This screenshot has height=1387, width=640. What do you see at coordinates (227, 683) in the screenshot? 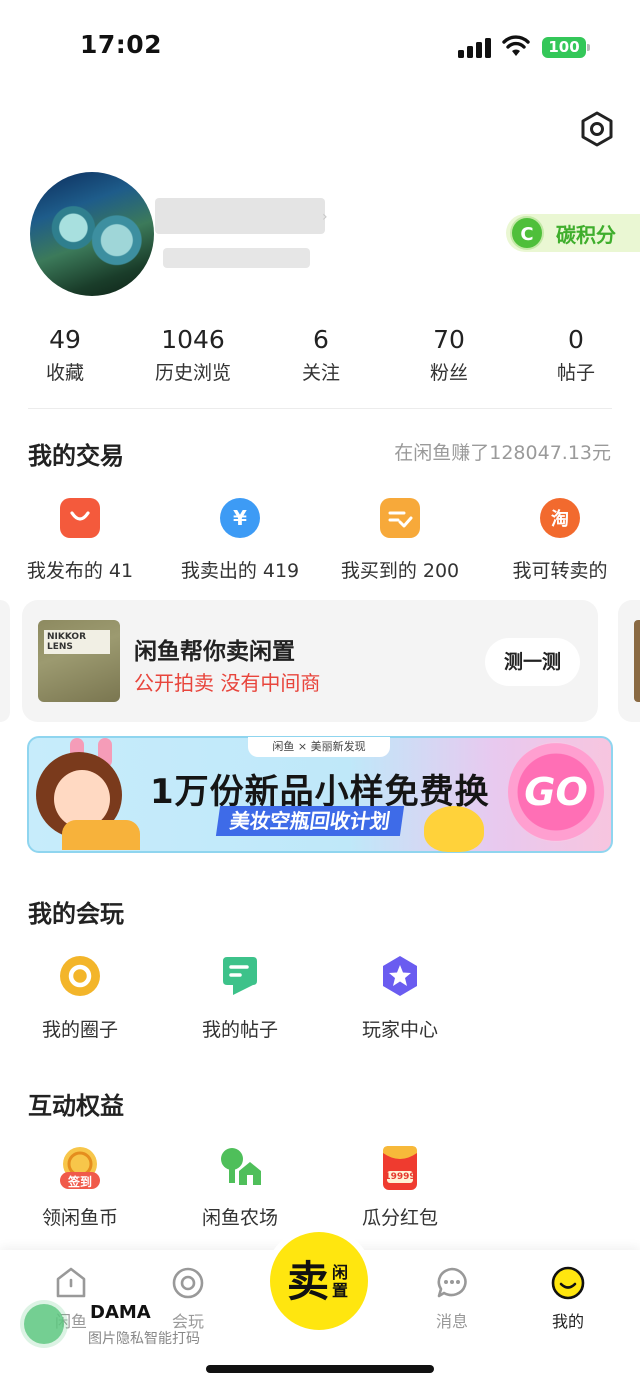
I see `sell-card-subtitle: 公开拍卖 没有中间商` at bounding box center [227, 683].